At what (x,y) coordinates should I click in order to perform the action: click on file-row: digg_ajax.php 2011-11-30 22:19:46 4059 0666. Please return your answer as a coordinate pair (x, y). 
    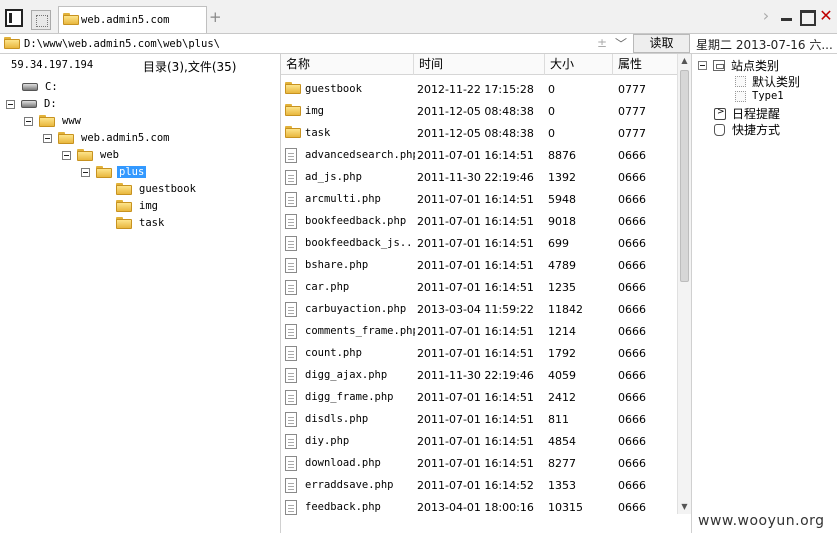
    Looking at the image, I should click on (479, 376).